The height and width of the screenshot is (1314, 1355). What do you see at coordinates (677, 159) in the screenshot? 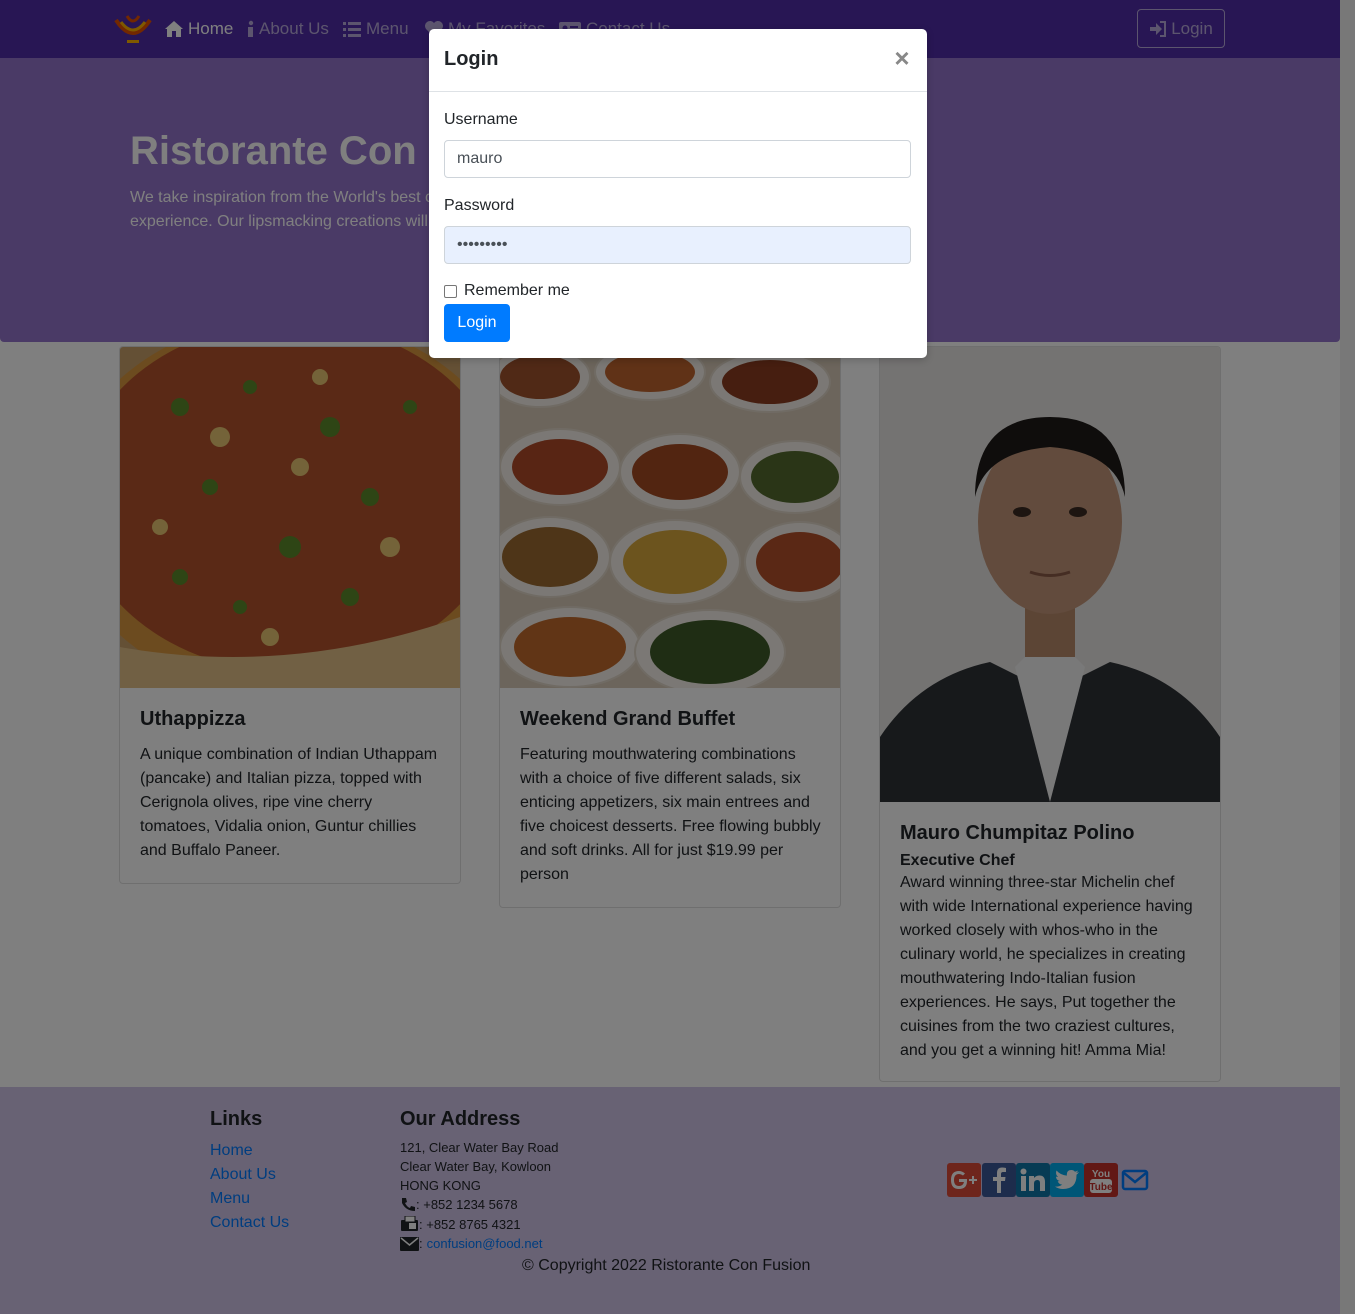
I see `username-field` at bounding box center [677, 159].